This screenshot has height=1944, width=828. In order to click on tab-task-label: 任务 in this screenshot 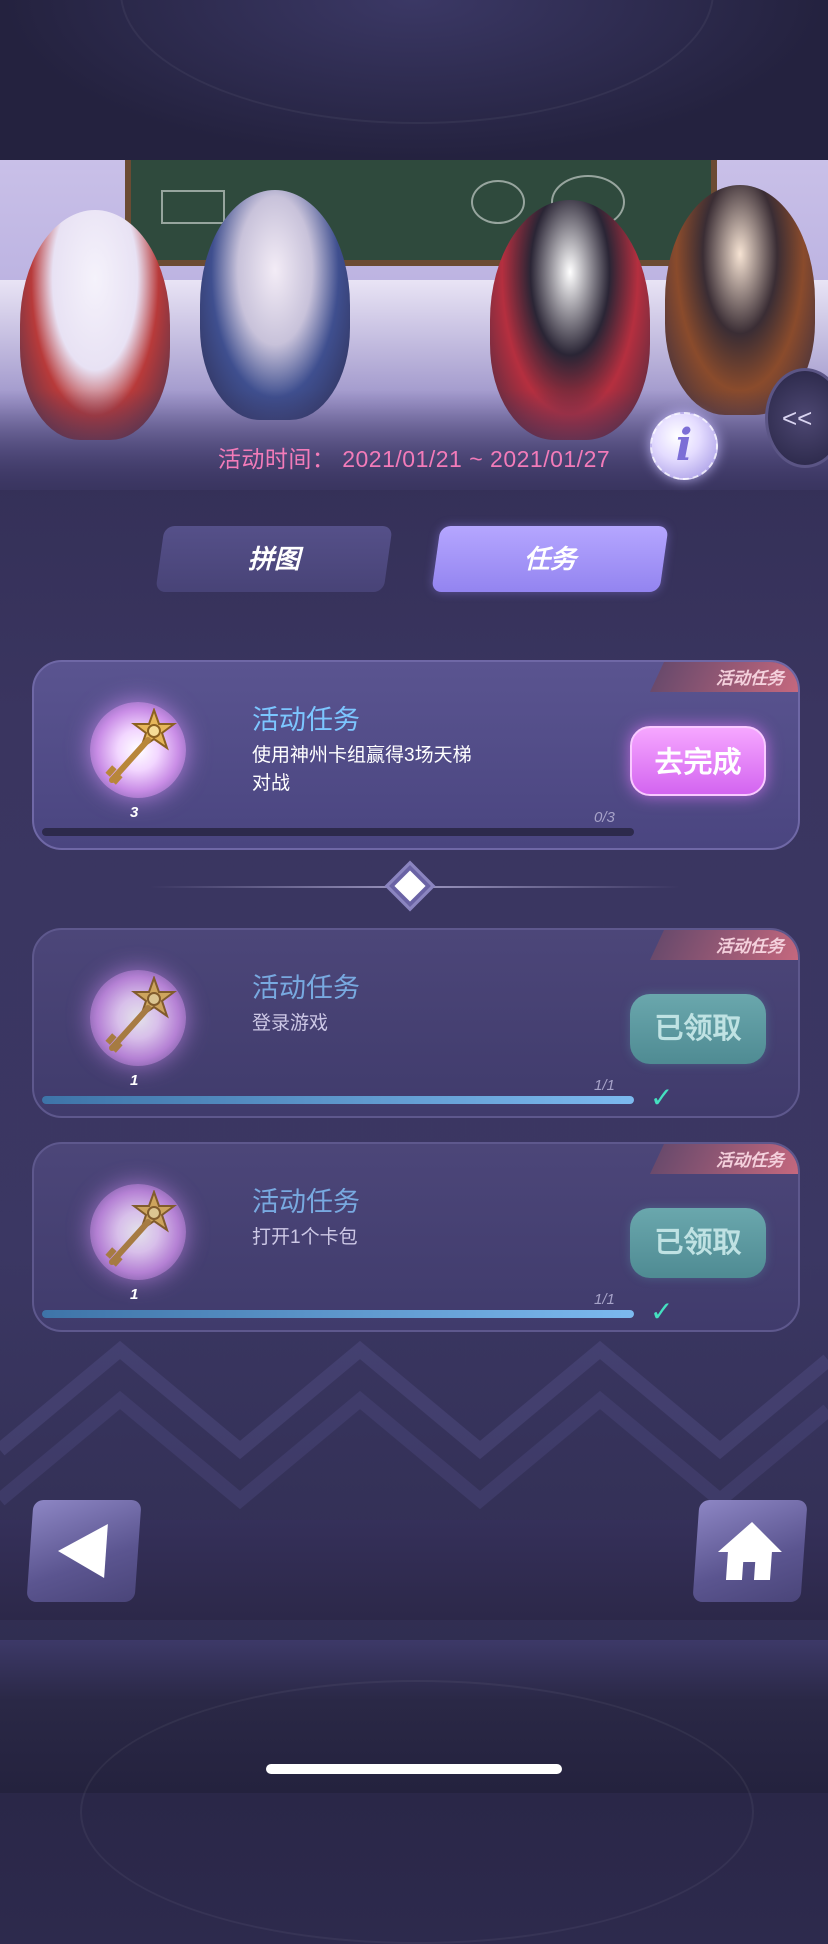, I will do `click(549, 559)`.